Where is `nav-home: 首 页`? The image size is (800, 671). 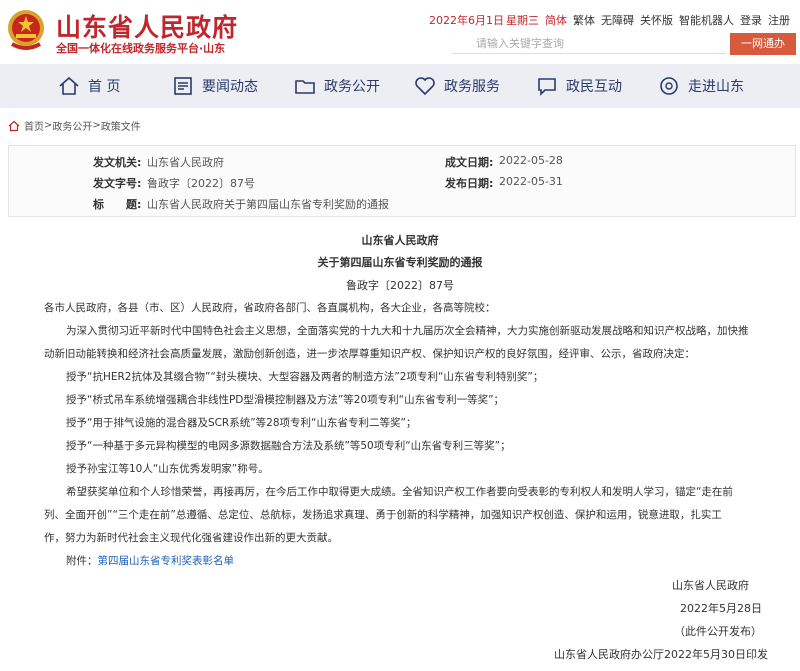
nav-home: 首 页 is located at coordinates (89, 86).